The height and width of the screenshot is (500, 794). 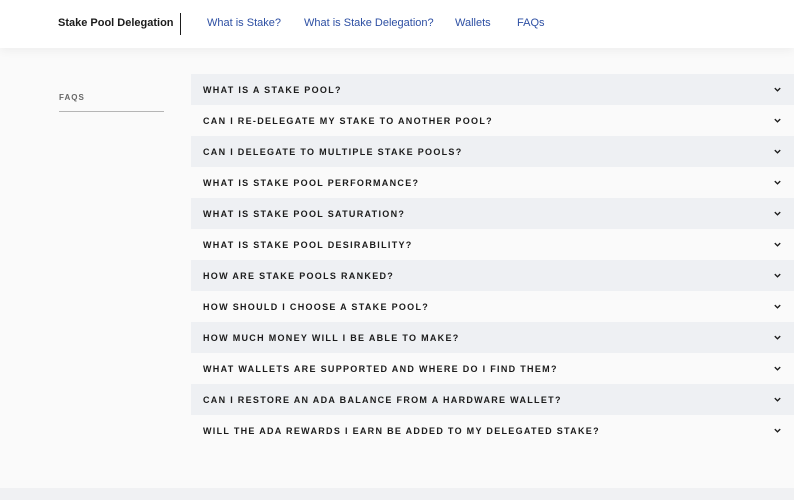 I want to click on nav-link-what-is-stake-delegation: What is Stake Delegation?, so click(x=369, y=23).